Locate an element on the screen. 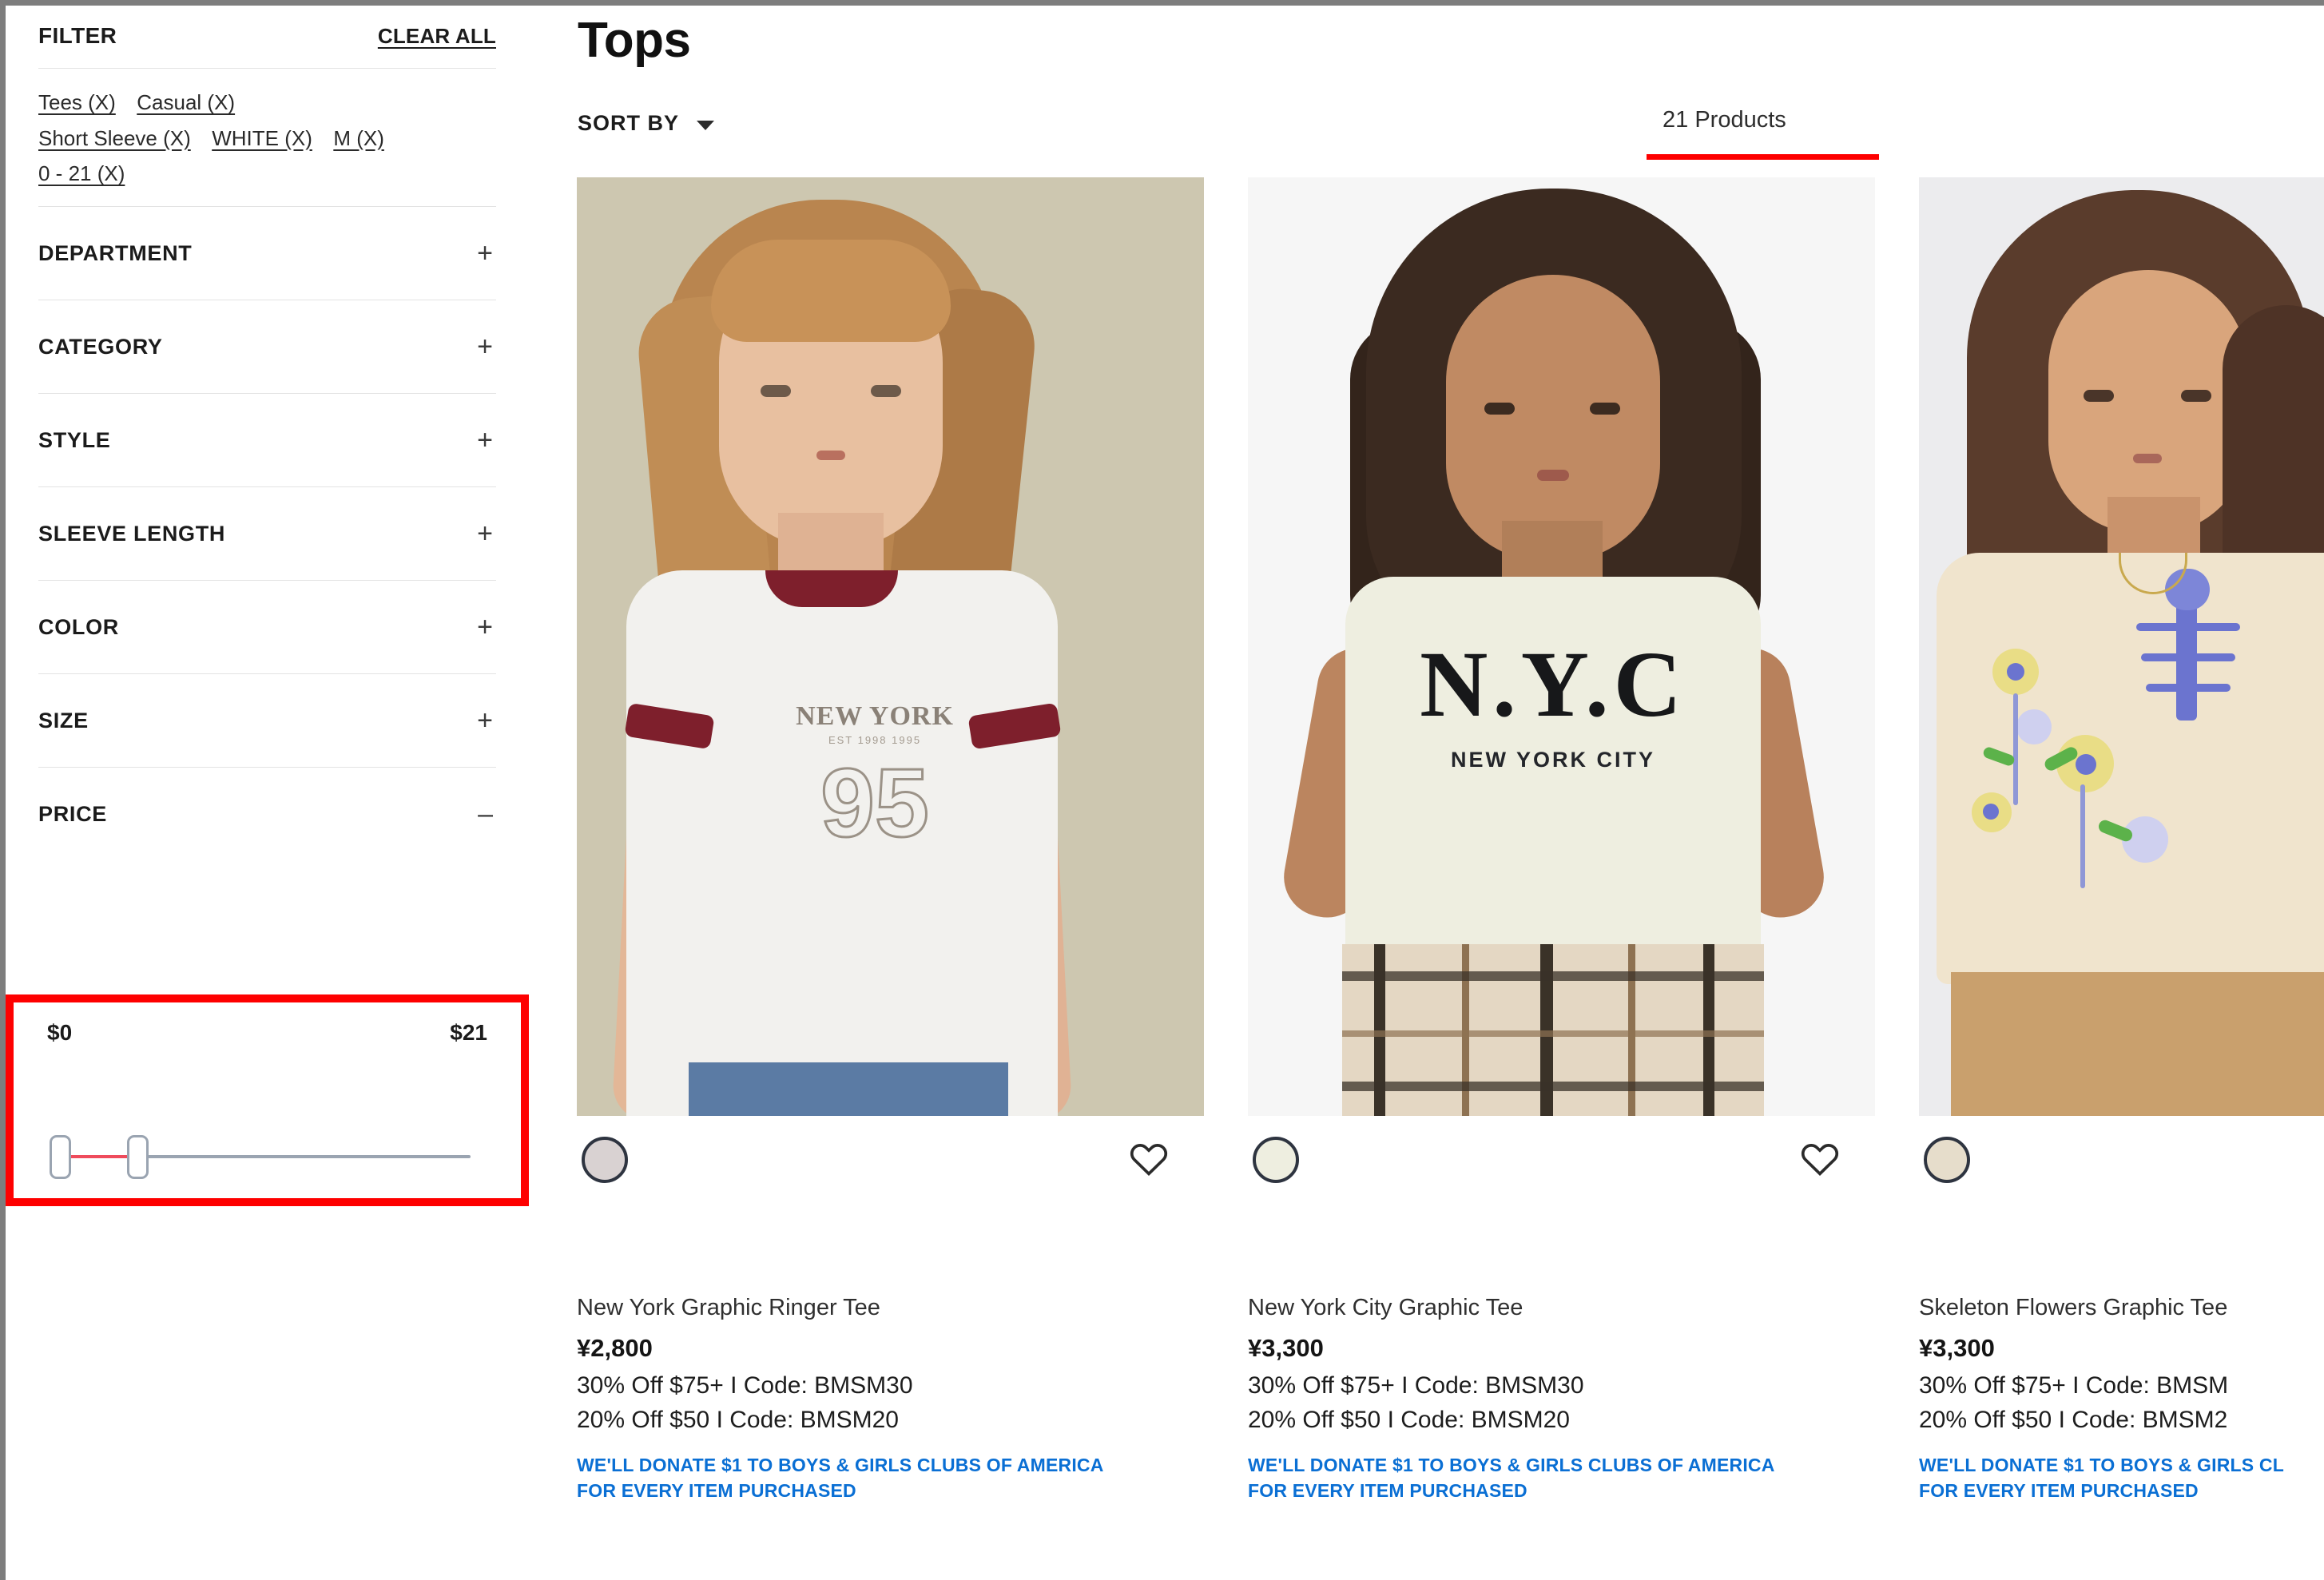 Image resolution: width=2324 pixels, height=1580 pixels. shirt-graphic-number: 95 is located at coordinates (876, 802).